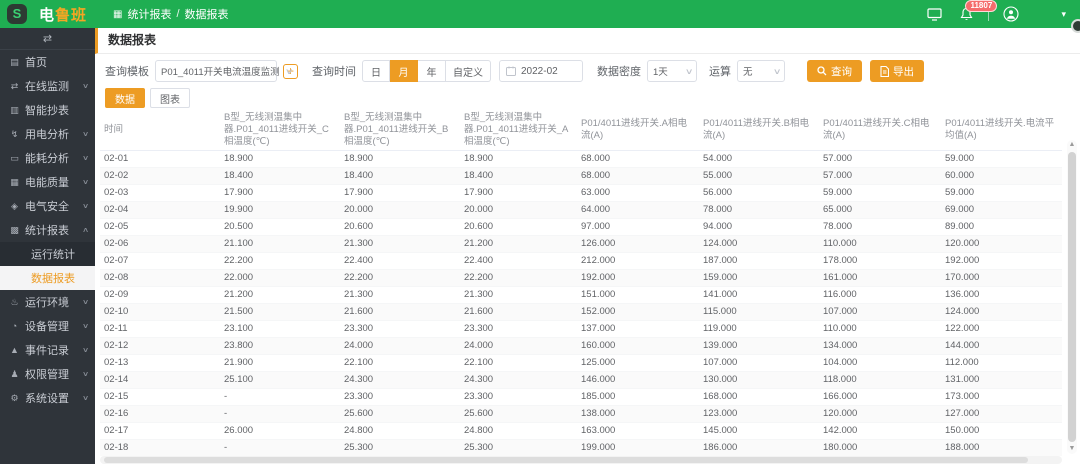 The height and width of the screenshot is (464, 1080). What do you see at coordinates (1001, 447) in the screenshot?
I see `table-cell: 188.000` at bounding box center [1001, 447].